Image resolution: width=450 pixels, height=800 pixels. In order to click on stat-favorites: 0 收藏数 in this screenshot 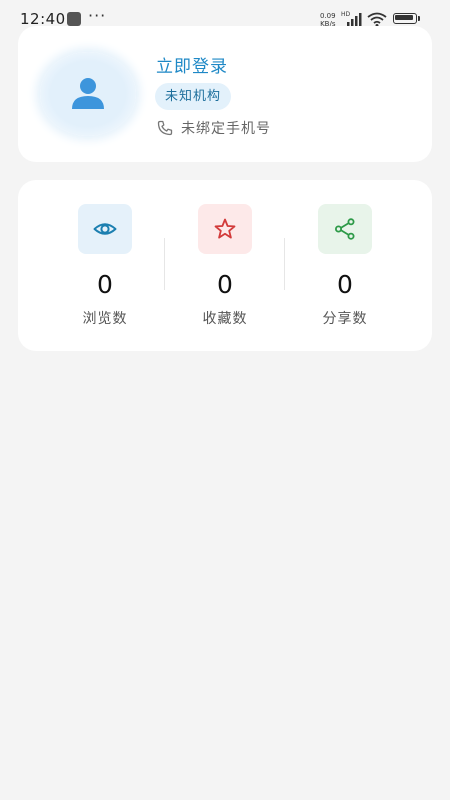, I will do `click(225, 269)`.